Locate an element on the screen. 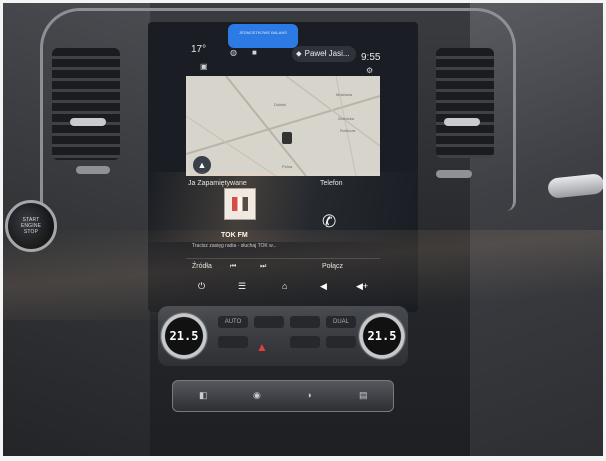  media-controls-row: Źródła ⏮ ⏭ Połącz is located at coordinates (283, 266).